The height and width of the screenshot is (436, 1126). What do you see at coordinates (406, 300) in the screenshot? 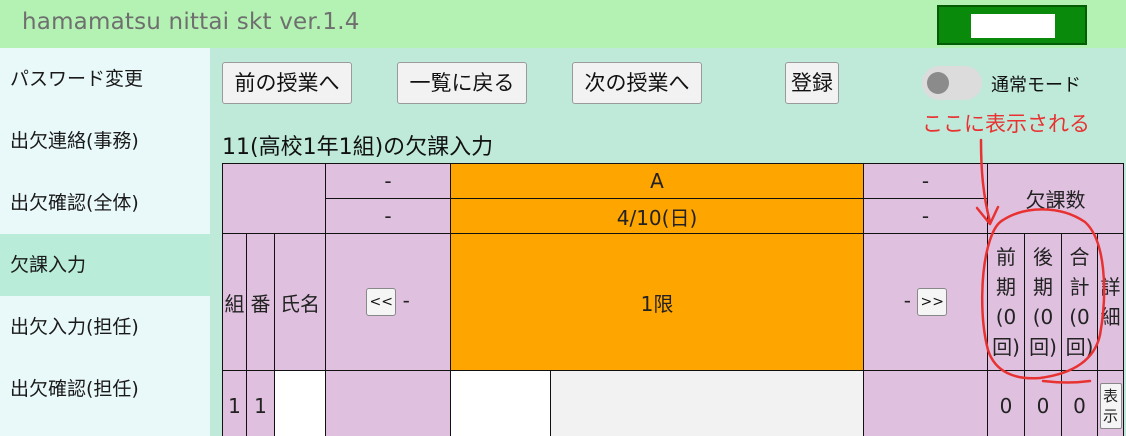
I see `prev-period-dash: -` at bounding box center [406, 300].